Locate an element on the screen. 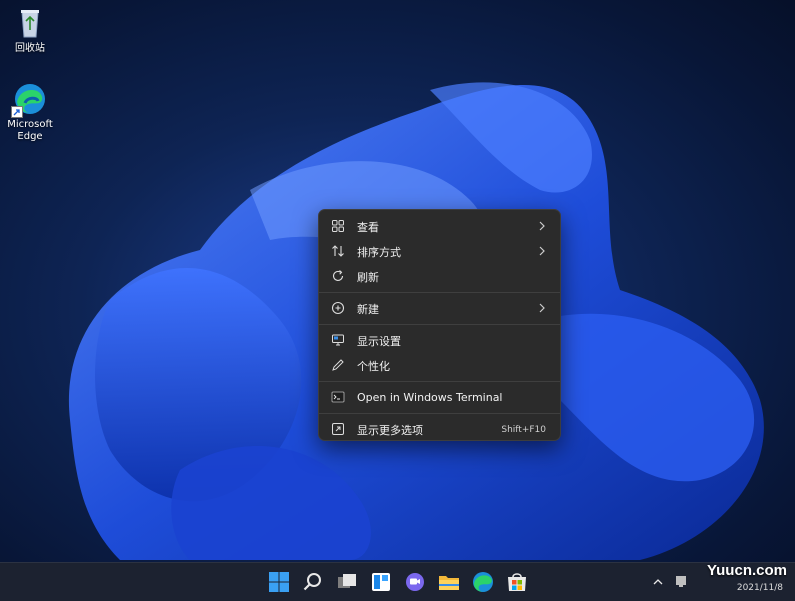  taskbar-clock-date: 2021/11/8 is located at coordinates (760, 588).